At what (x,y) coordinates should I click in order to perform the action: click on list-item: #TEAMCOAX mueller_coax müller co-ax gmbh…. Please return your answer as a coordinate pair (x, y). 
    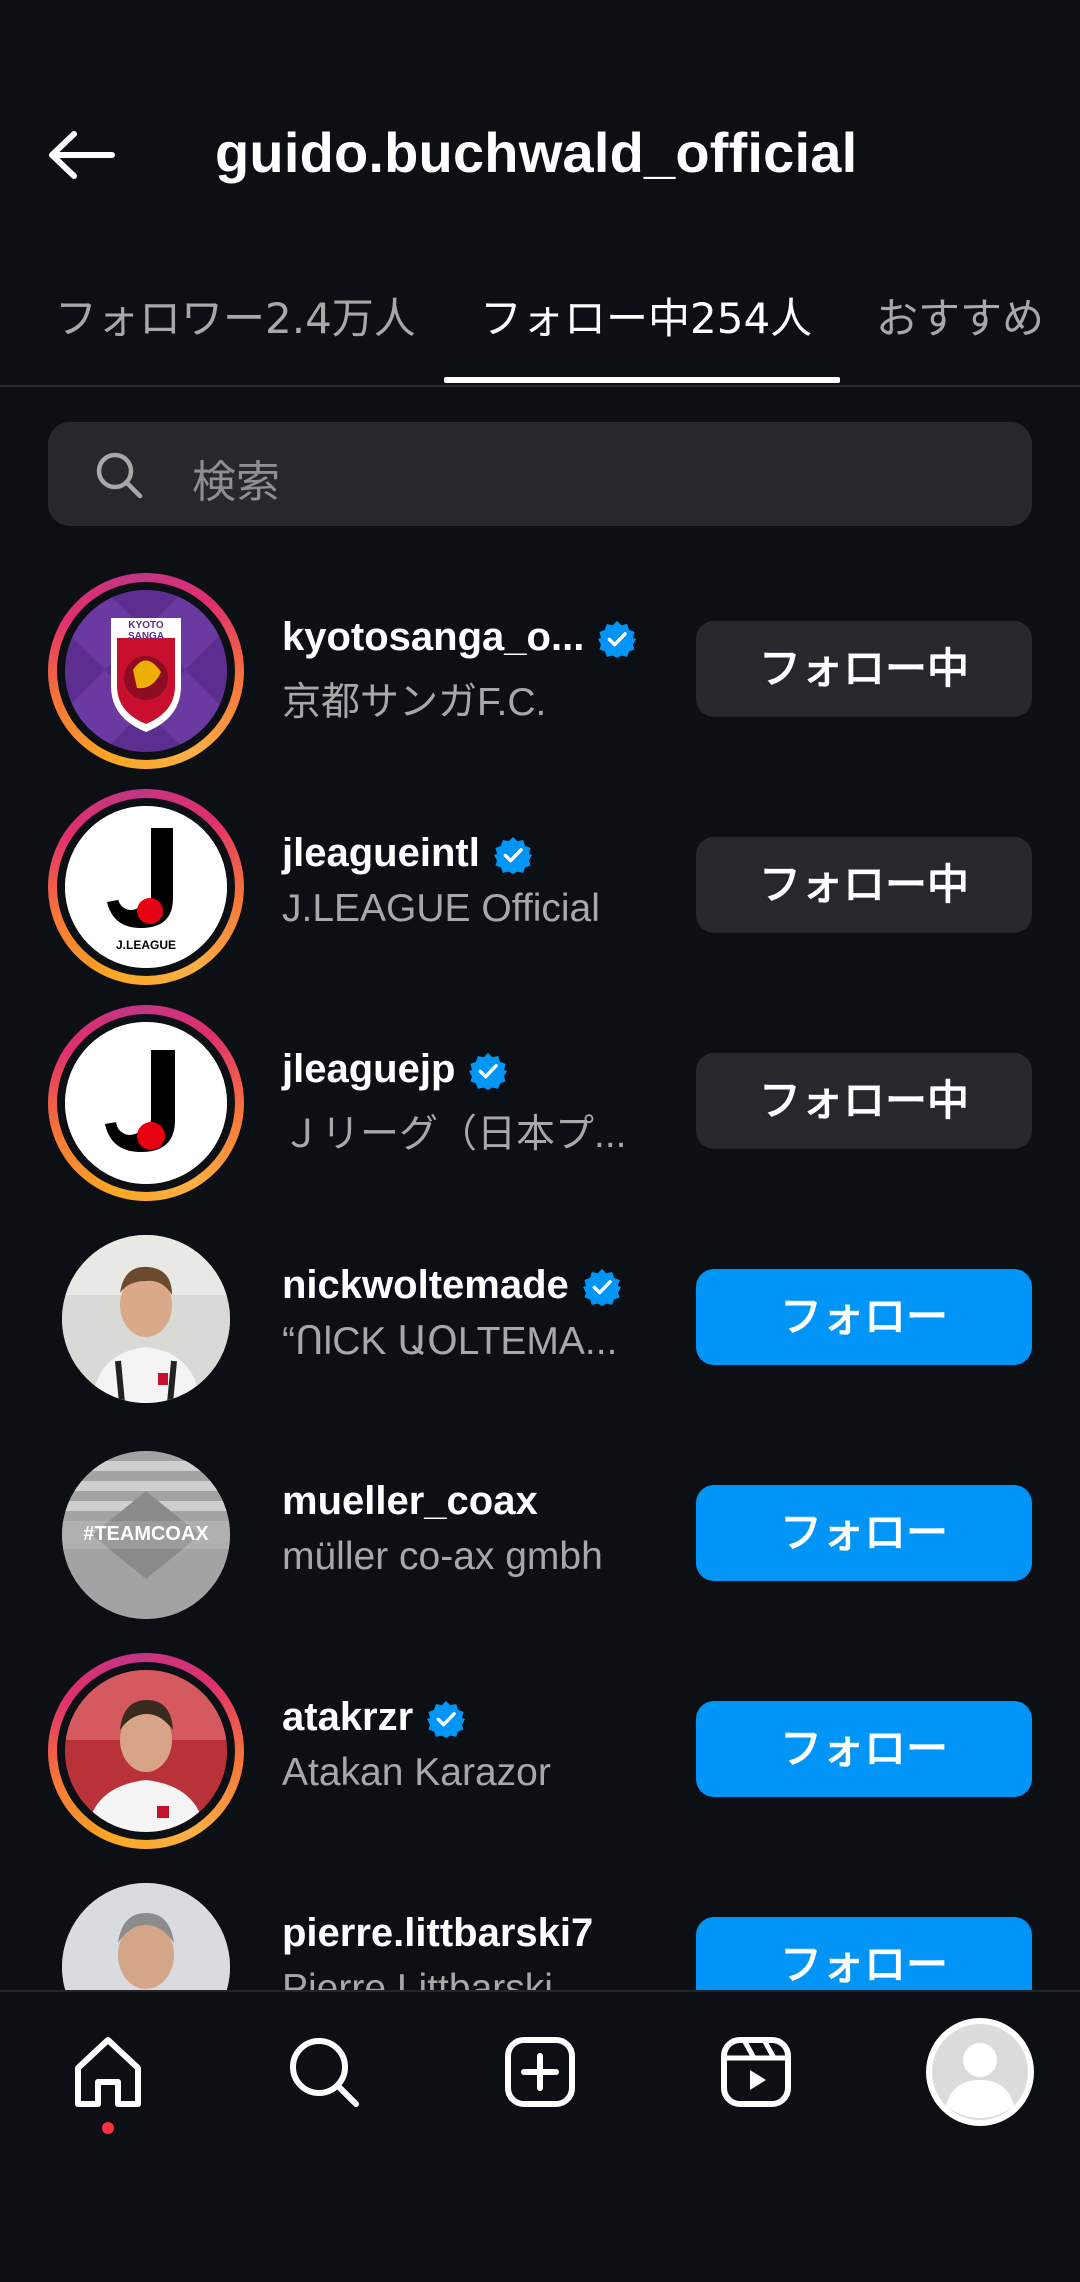
    Looking at the image, I should click on (540, 1534).